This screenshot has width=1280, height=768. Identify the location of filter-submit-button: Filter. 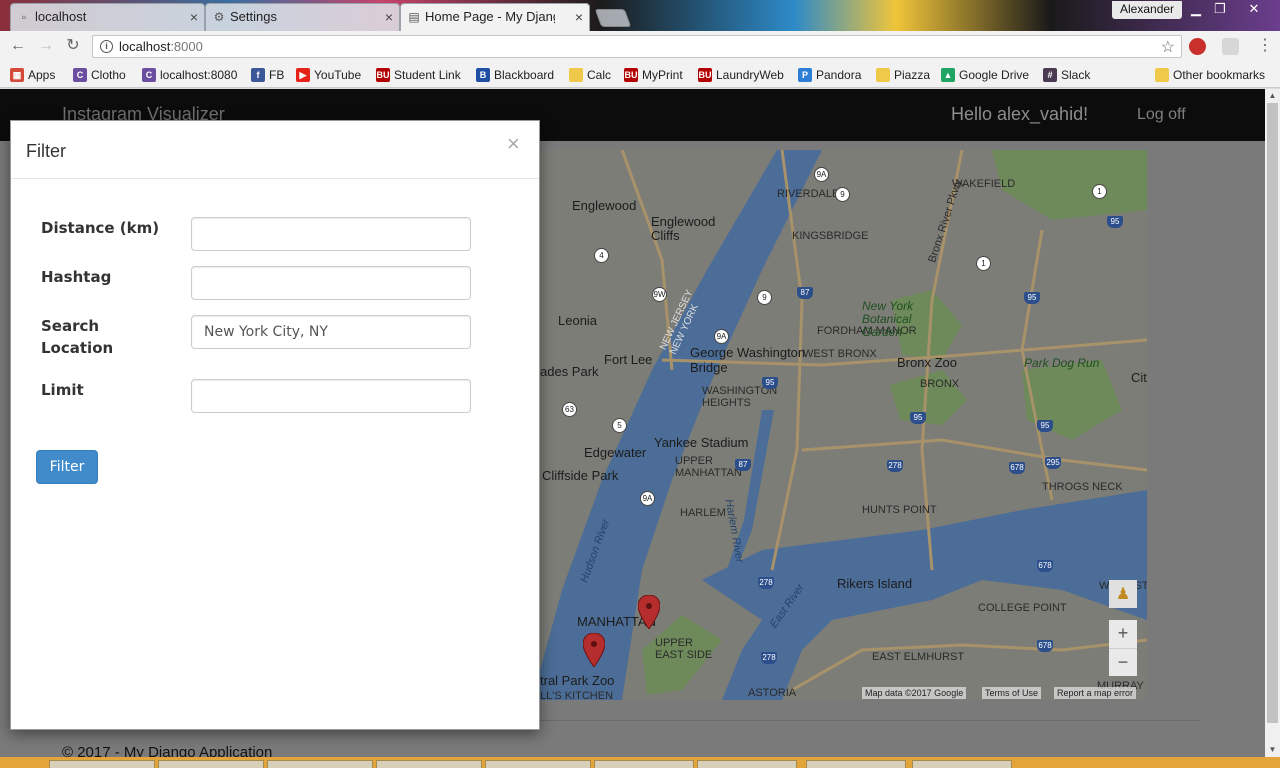
(67, 467).